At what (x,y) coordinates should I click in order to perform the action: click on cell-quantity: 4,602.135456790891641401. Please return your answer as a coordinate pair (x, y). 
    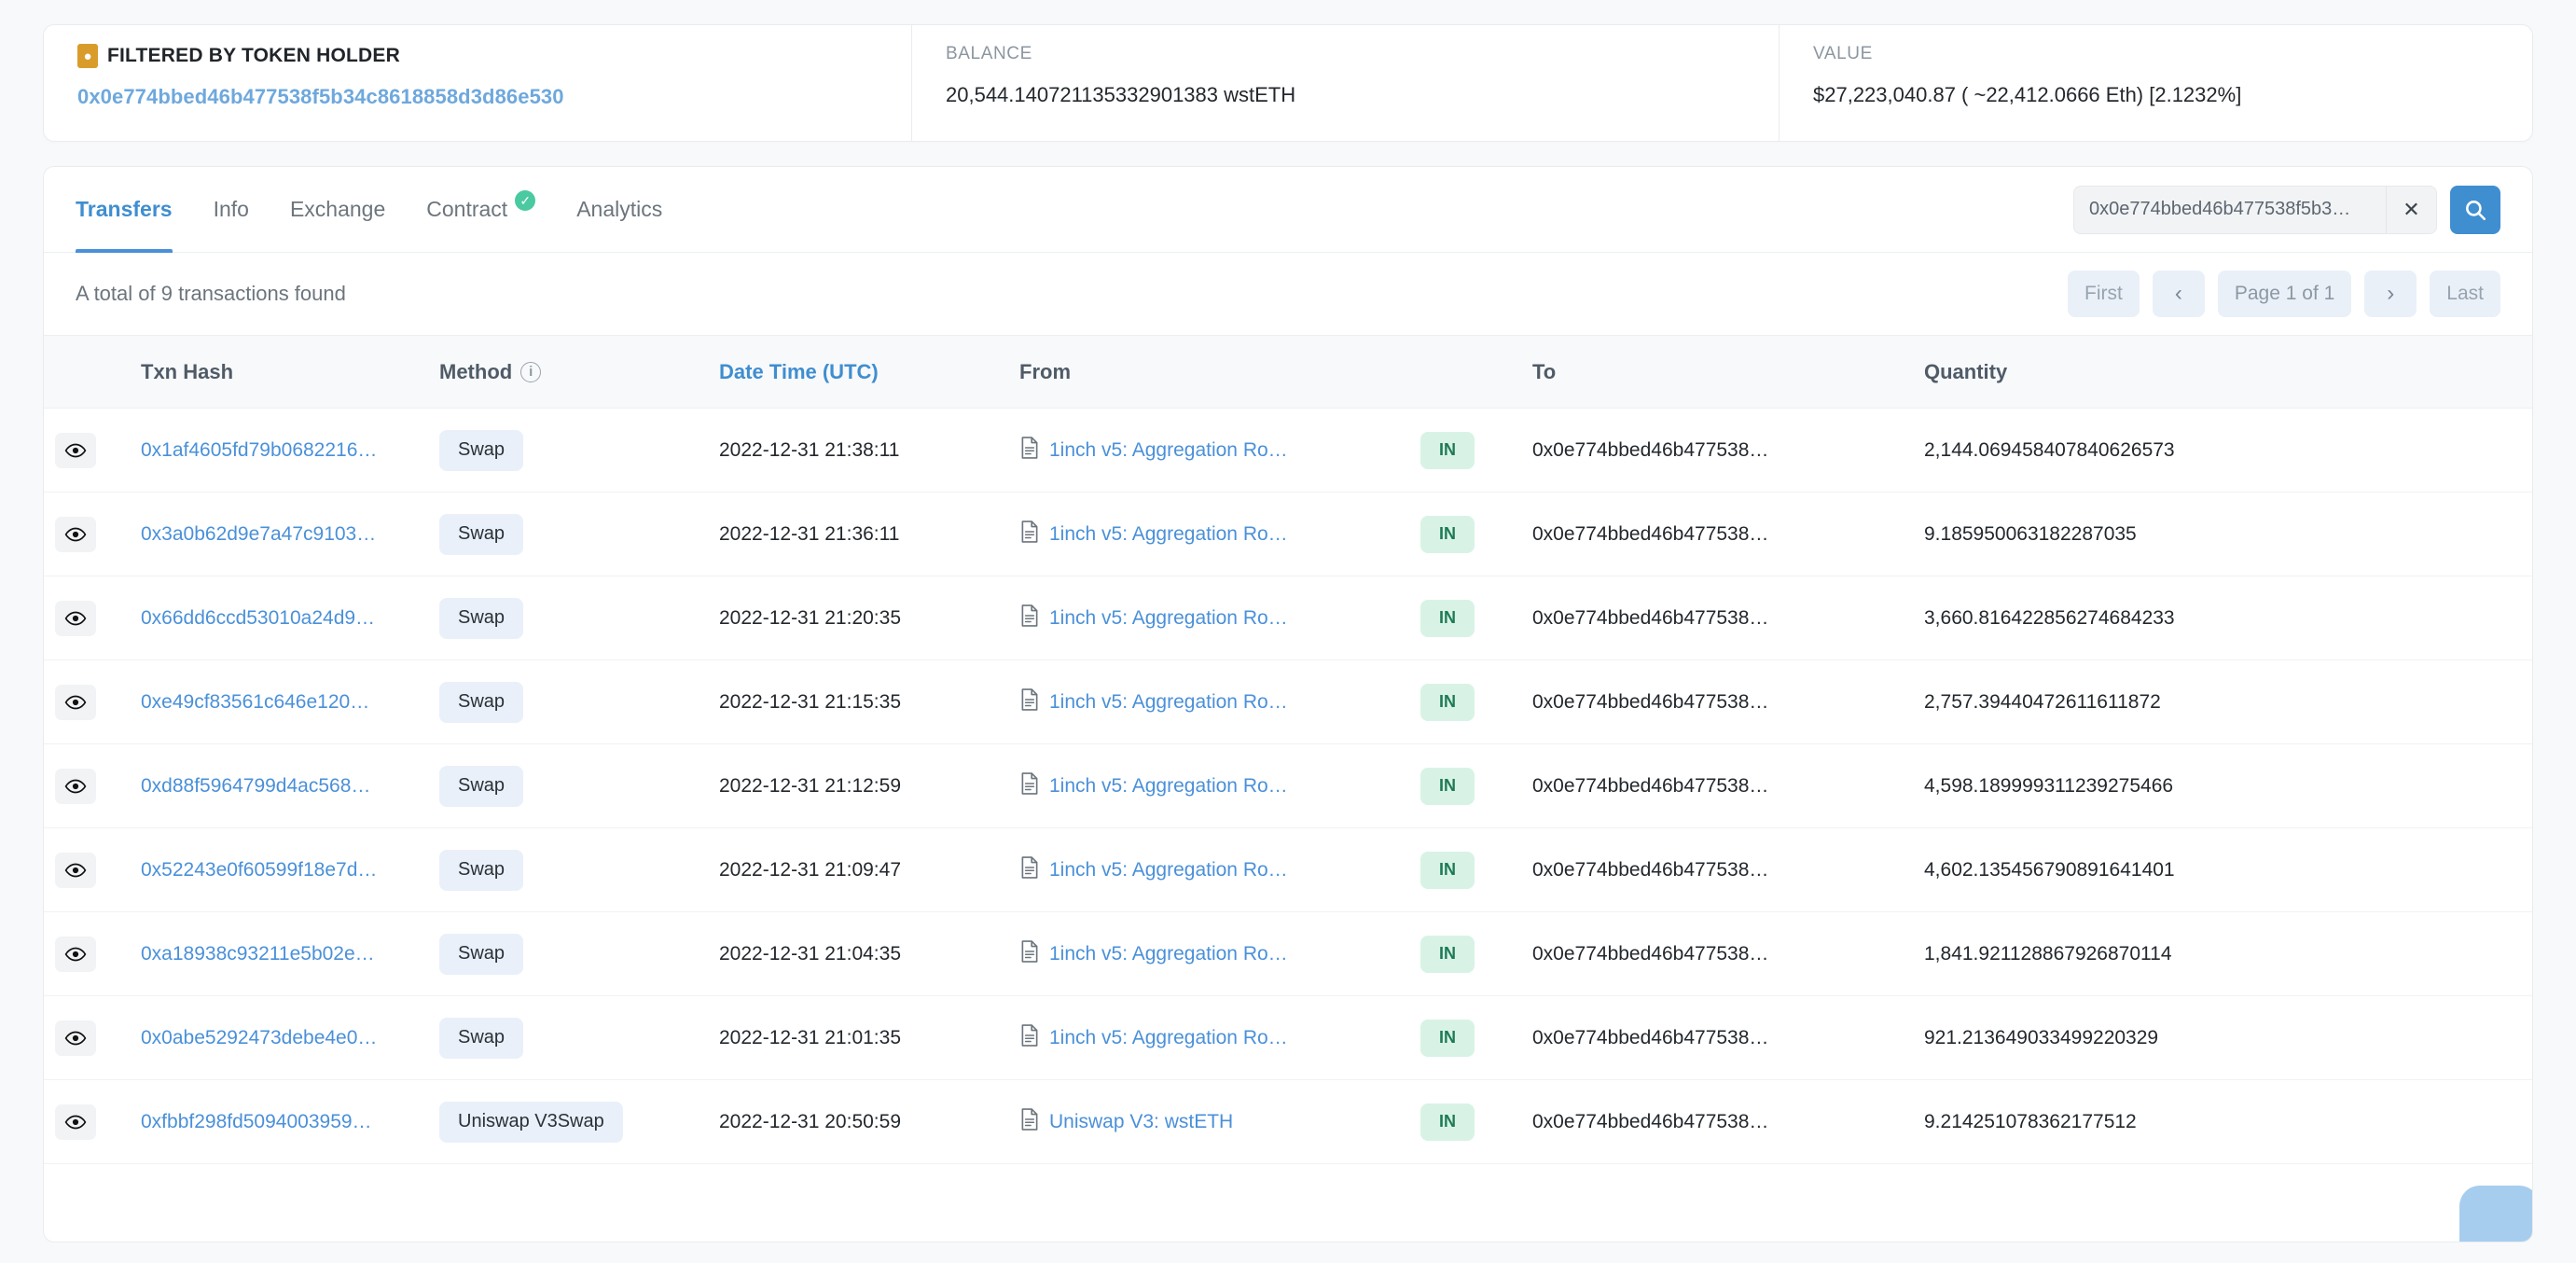
    Looking at the image, I should click on (2222, 869).